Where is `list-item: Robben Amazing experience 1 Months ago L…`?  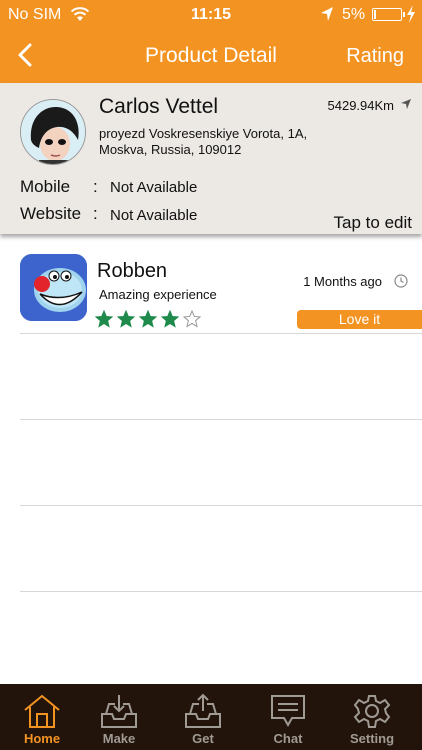
list-item: Robben Amazing experience 1 Months ago L… is located at coordinates (211, 287).